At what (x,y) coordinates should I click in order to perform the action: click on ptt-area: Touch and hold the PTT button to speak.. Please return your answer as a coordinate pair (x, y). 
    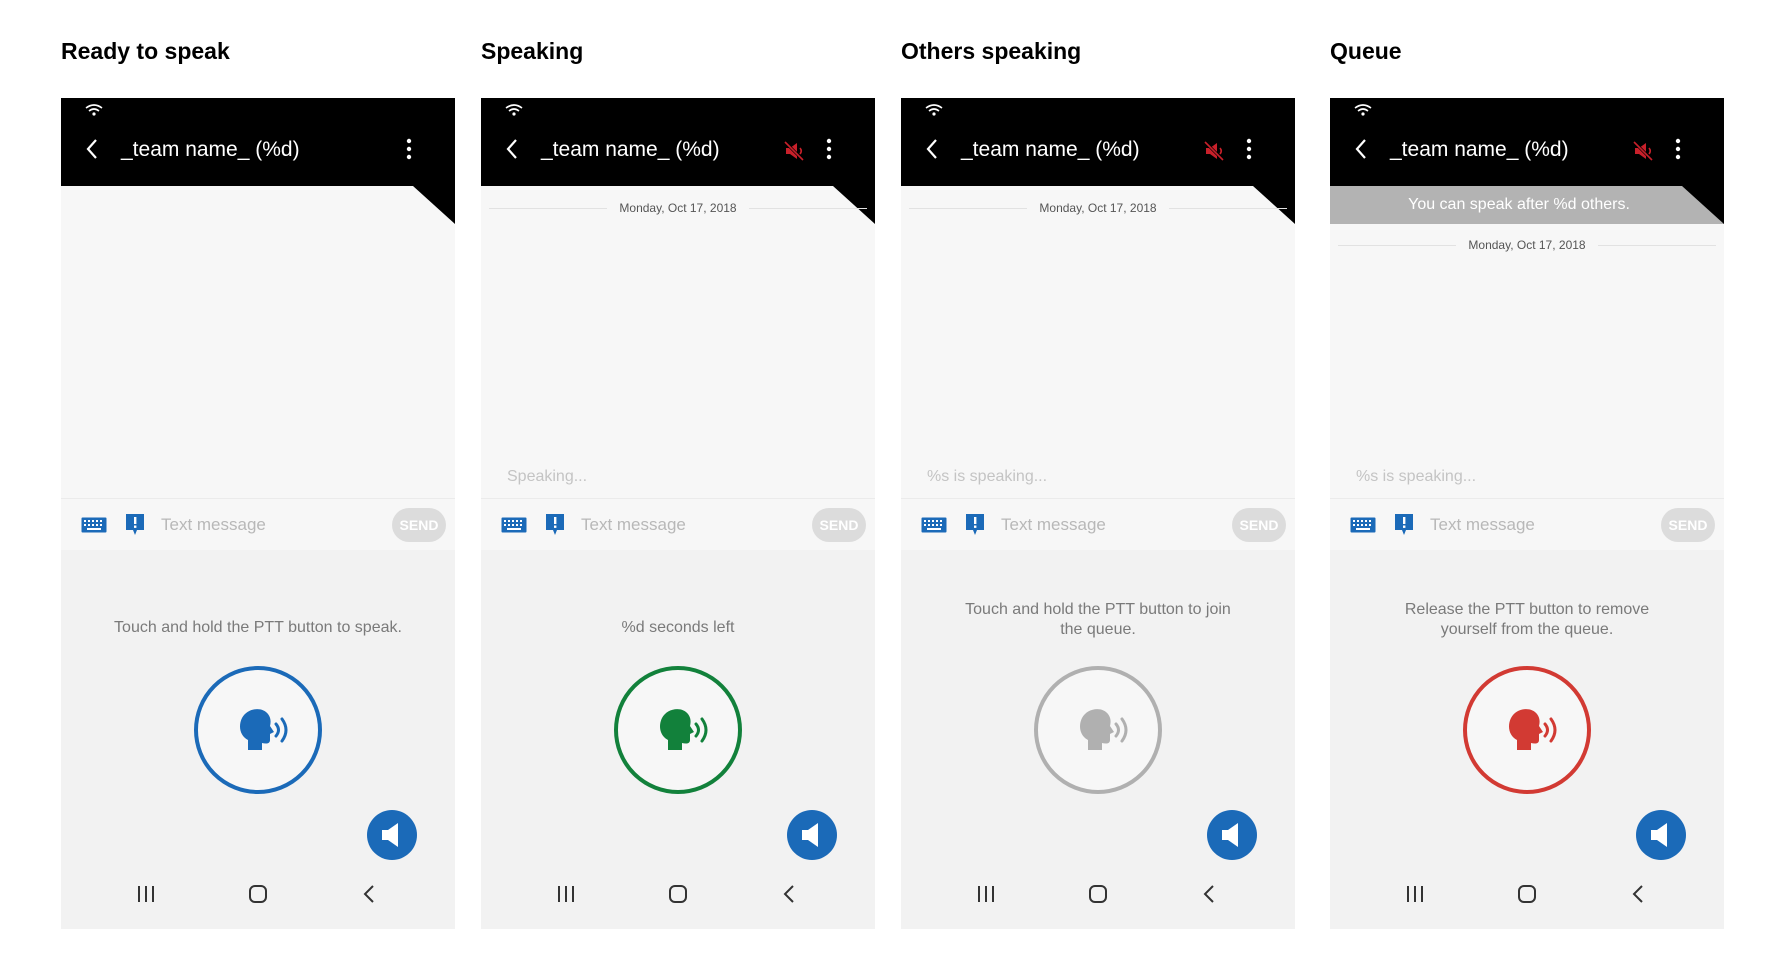
    Looking at the image, I should click on (258, 739).